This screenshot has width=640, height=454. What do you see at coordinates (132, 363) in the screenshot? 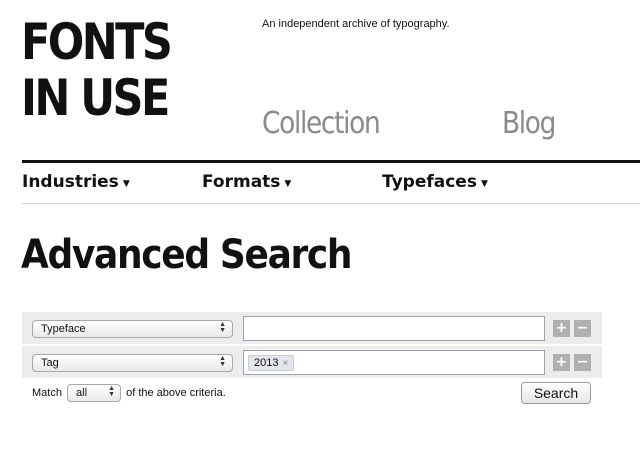
I see `criteria-field-select: Tag ▲ ▼` at bounding box center [132, 363].